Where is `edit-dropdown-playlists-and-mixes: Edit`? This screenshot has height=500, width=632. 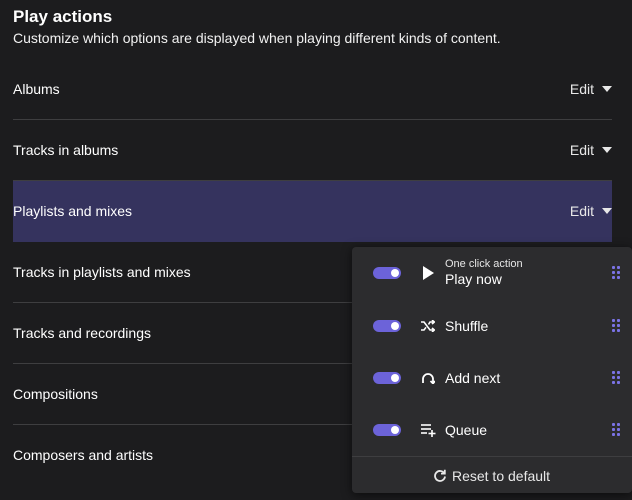 edit-dropdown-playlists-and-mixes: Edit is located at coordinates (591, 211).